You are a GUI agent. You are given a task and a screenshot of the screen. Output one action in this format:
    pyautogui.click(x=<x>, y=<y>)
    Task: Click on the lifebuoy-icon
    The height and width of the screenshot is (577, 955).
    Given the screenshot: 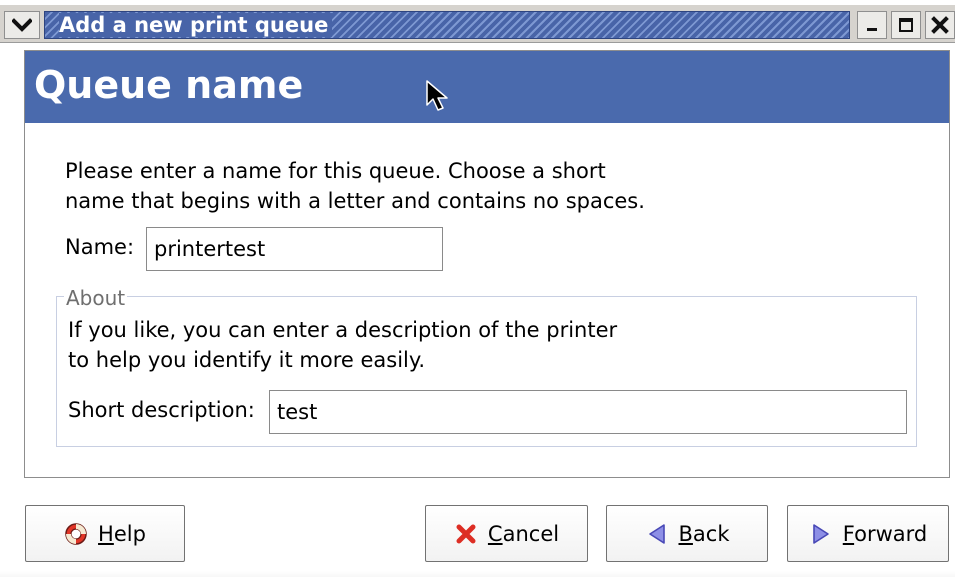 What is the action you would take?
    pyautogui.click(x=76, y=534)
    